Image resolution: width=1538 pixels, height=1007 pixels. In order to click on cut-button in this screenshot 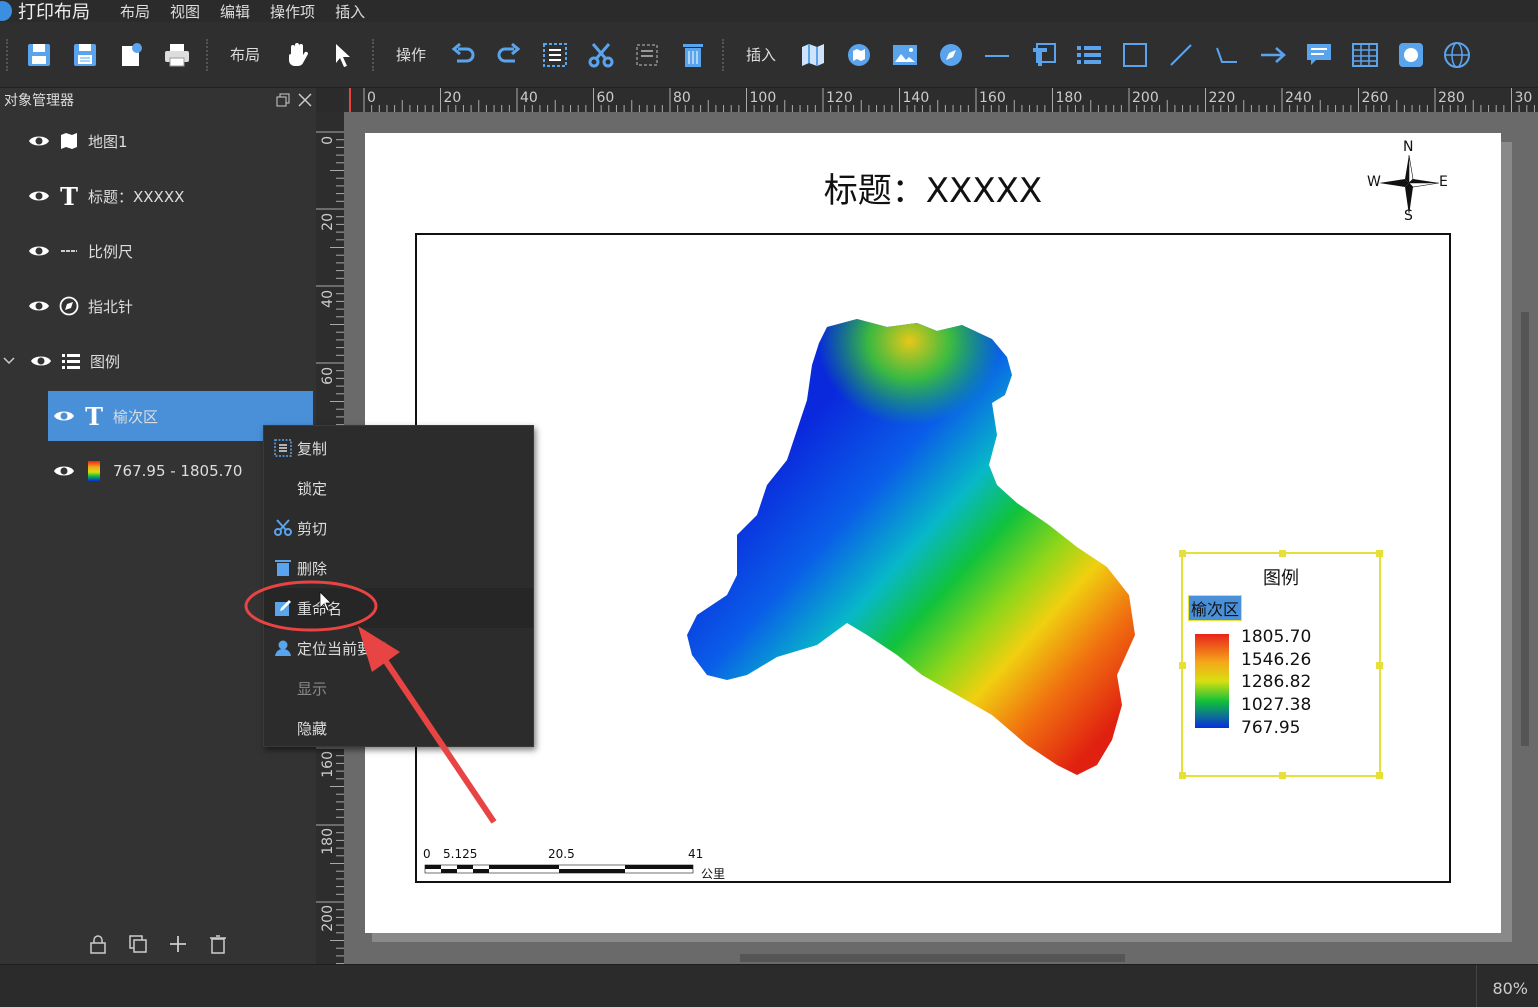, I will do `click(601, 55)`.